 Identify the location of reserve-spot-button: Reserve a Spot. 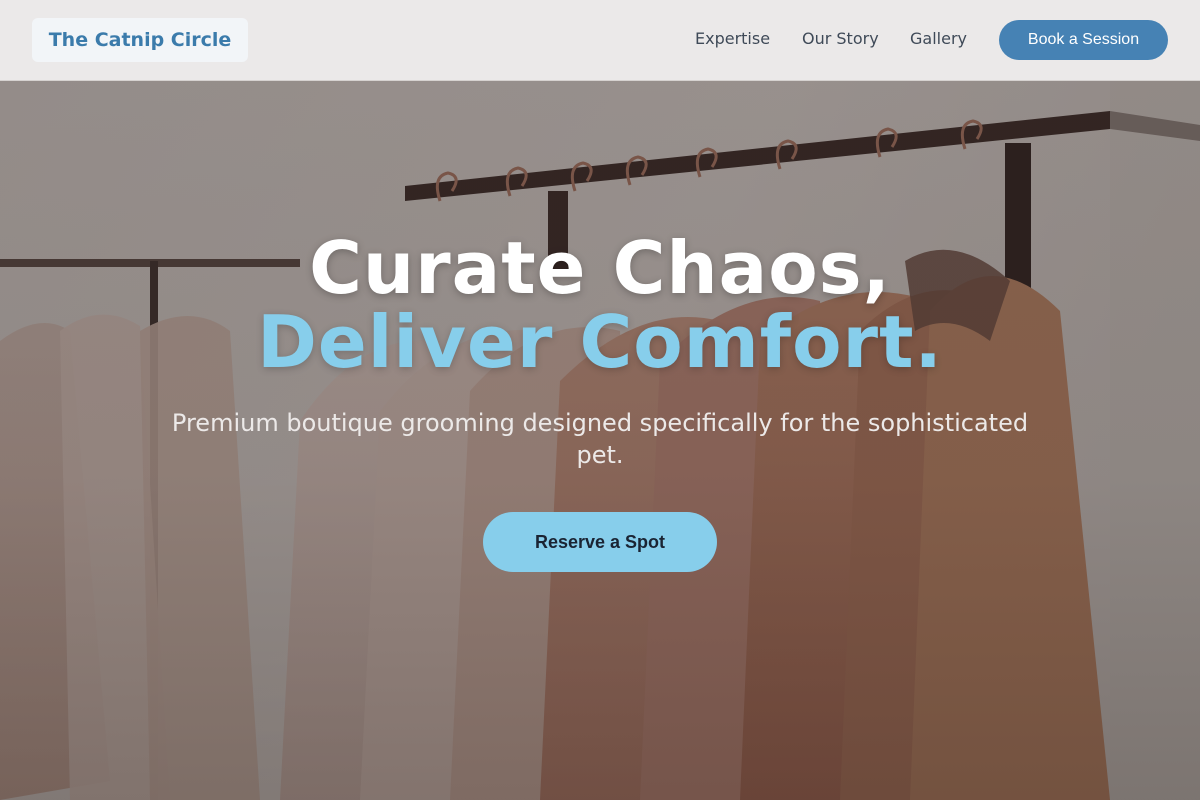
(600, 542).